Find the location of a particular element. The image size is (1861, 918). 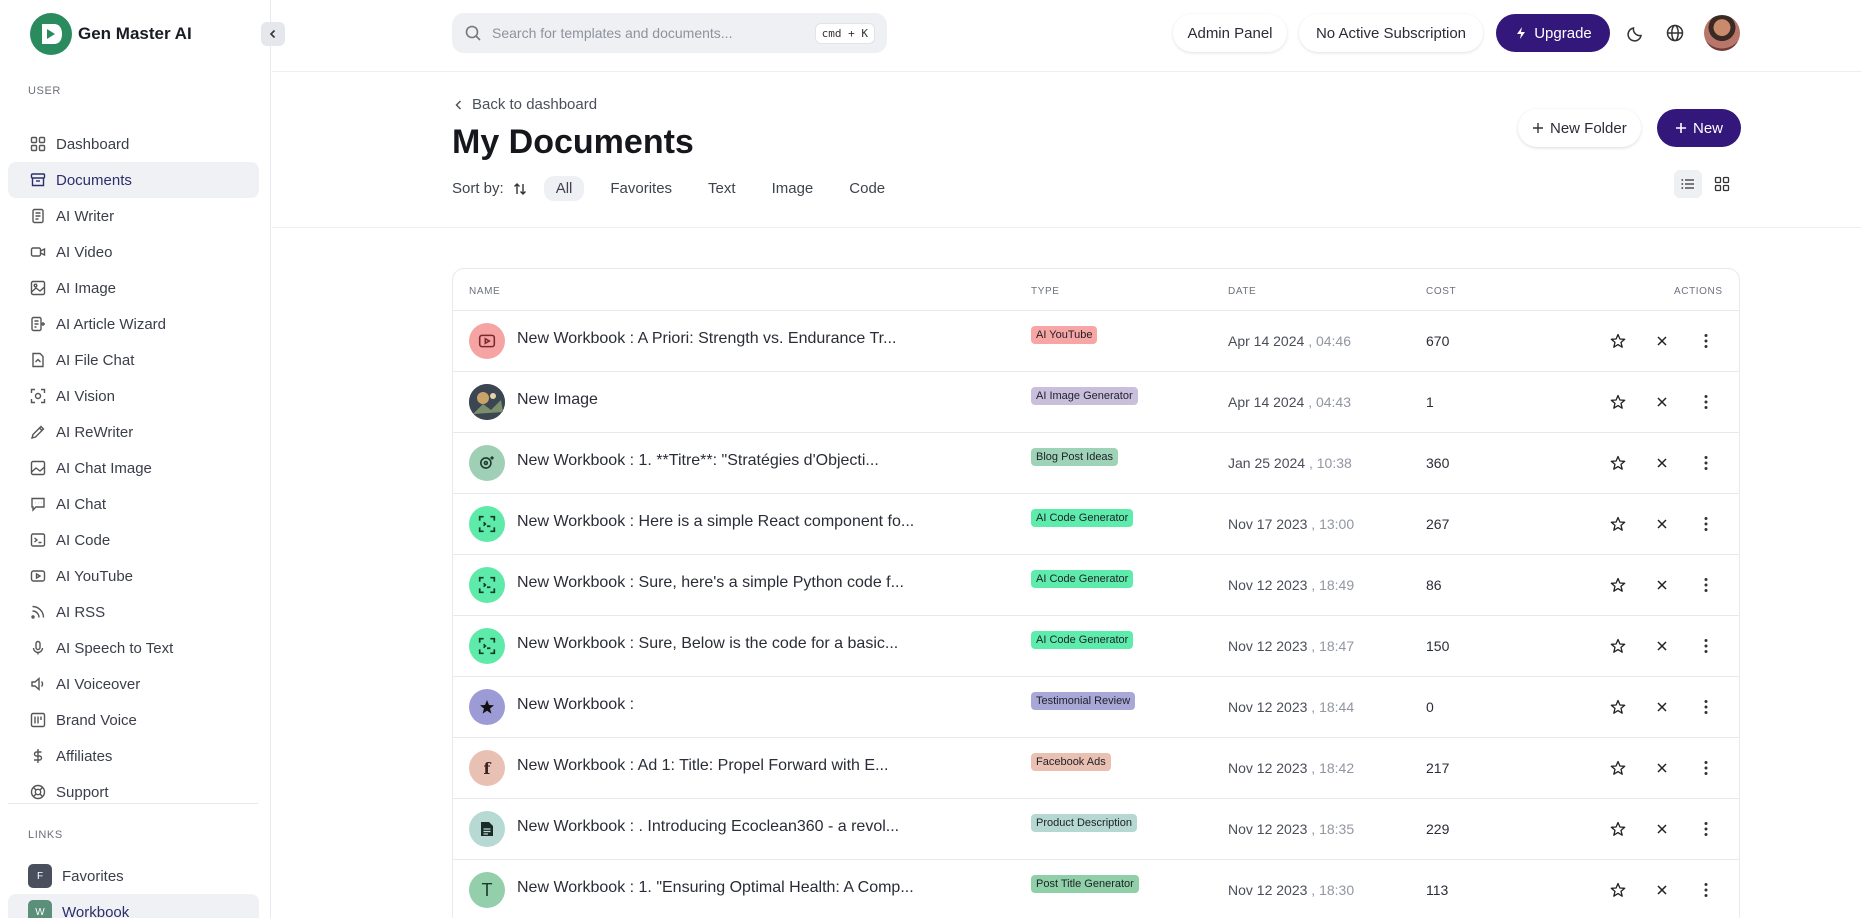

sidebar-item-ai-speech-to-text: AI Speech to Text is located at coordinates (133, 648).